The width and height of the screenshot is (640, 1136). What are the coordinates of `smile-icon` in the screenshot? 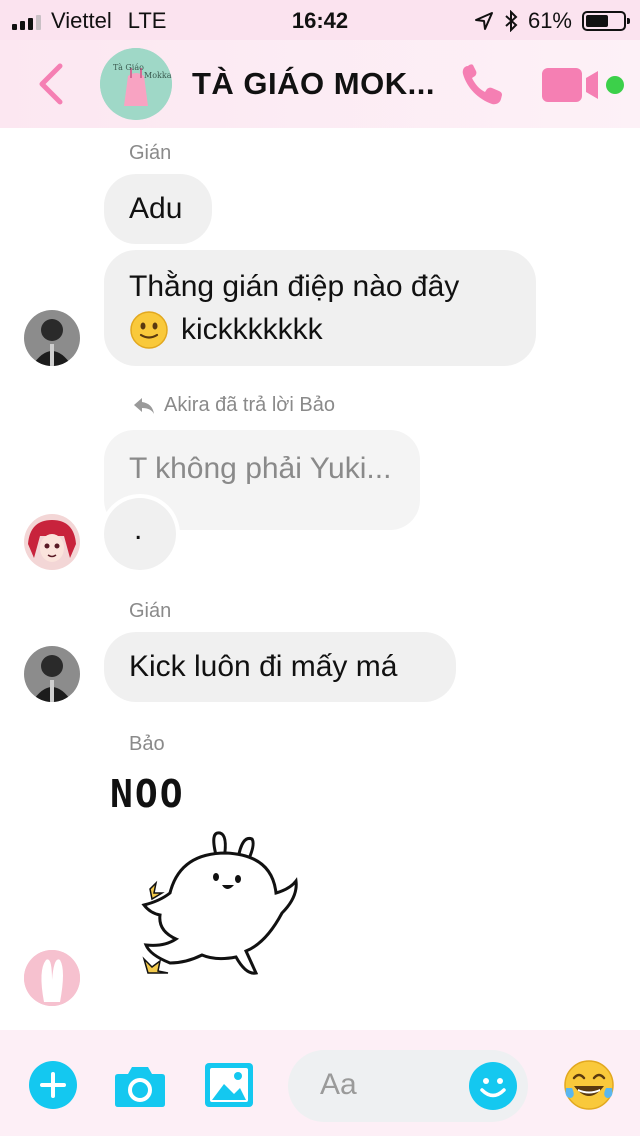 It's located at (493, 1086).